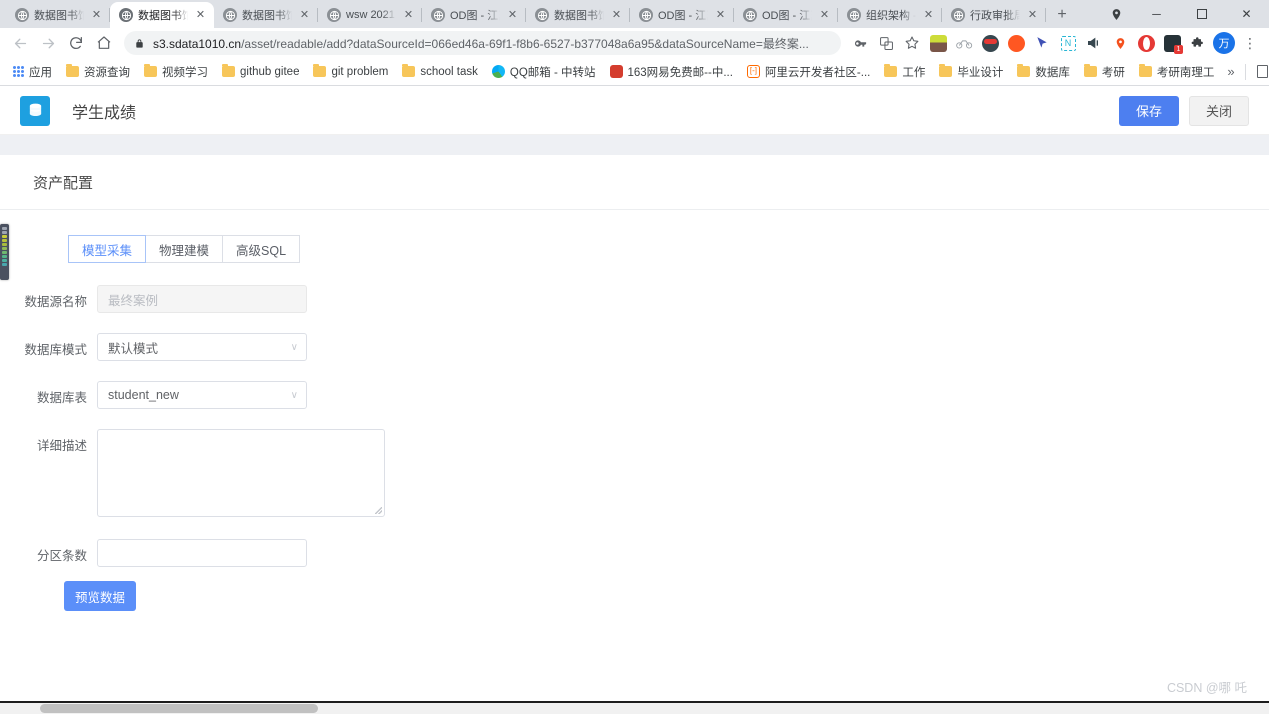  What do you see at coordinates (139, 43) in the screenshot?
I see `lock-icon` at bounding box center [139, 43].